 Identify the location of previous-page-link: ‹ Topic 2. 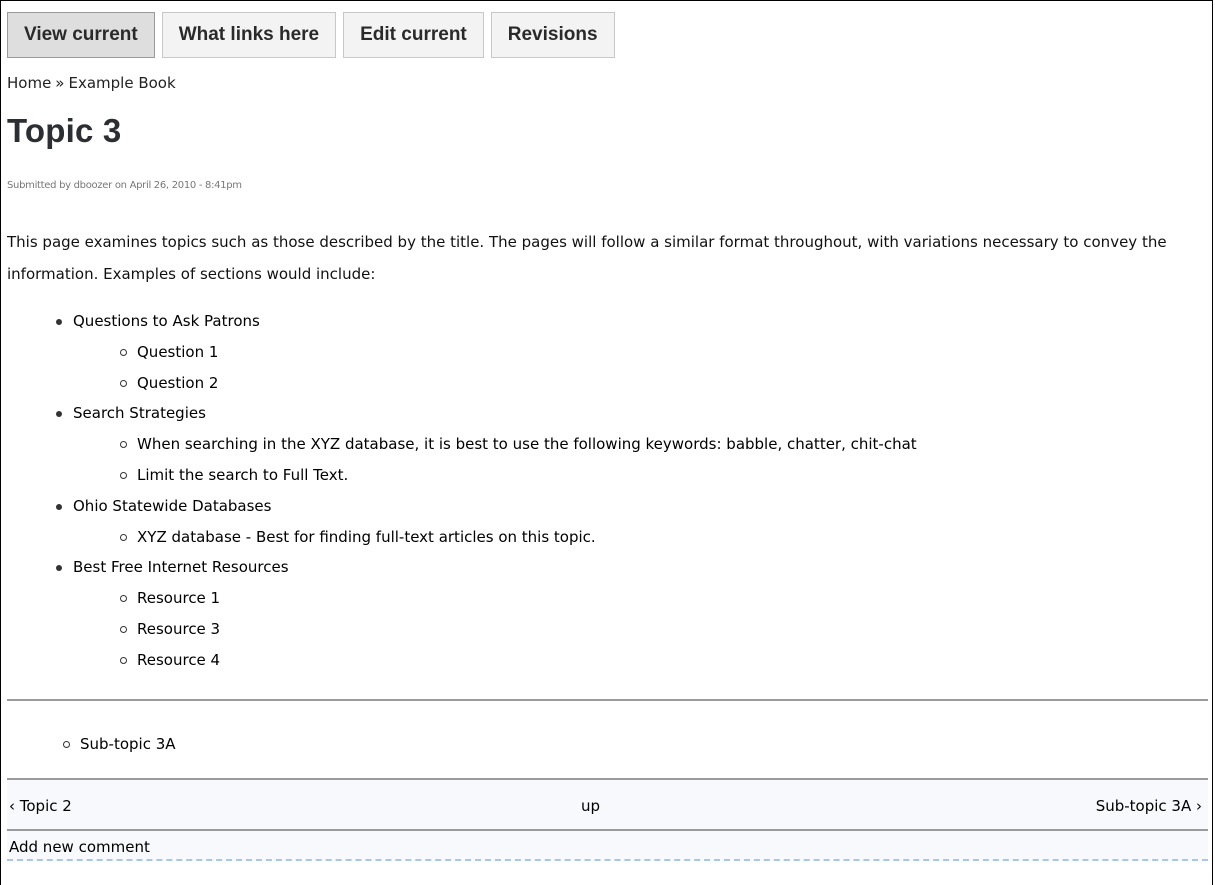
(40, 806).